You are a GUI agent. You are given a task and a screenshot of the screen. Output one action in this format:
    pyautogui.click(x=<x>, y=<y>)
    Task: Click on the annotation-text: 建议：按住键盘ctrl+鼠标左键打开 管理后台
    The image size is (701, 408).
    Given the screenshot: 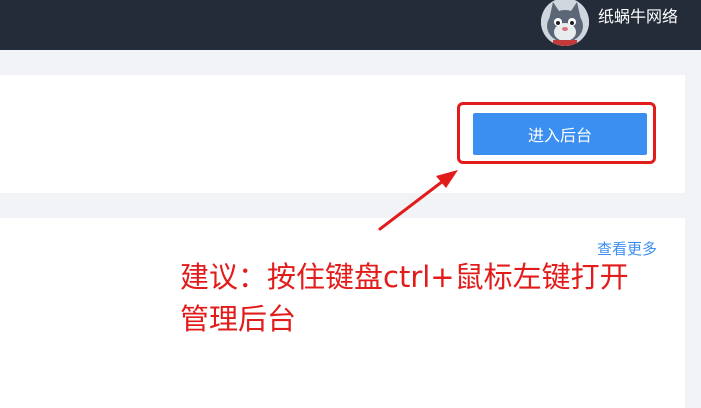 What is the action you would take?
    pyautogui.click(x=435, y=298)
    